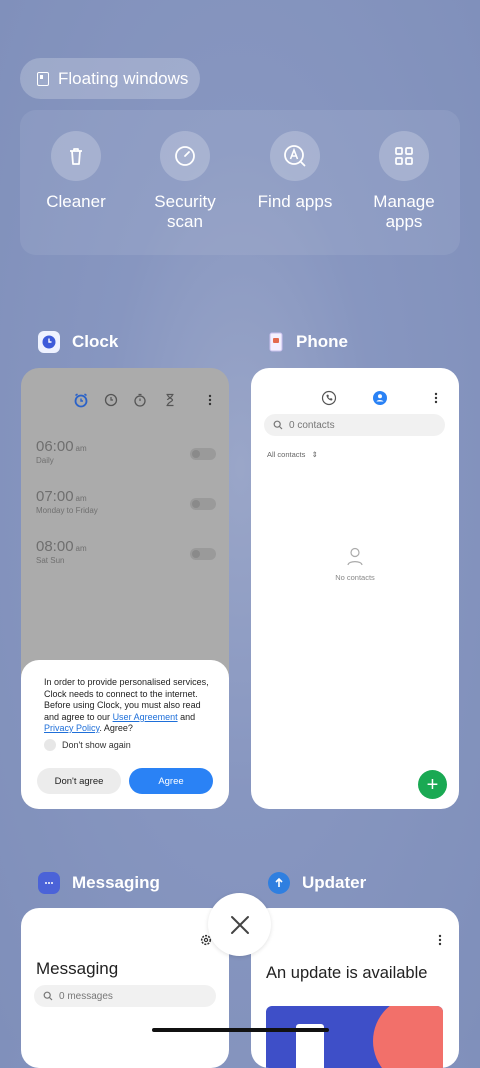 This screenshot has width=480, height=1068. What do you see at coordinates (77, 968) in the screenshot?
I see `messaging-title: Messaging` at bounding box center [77, 968].